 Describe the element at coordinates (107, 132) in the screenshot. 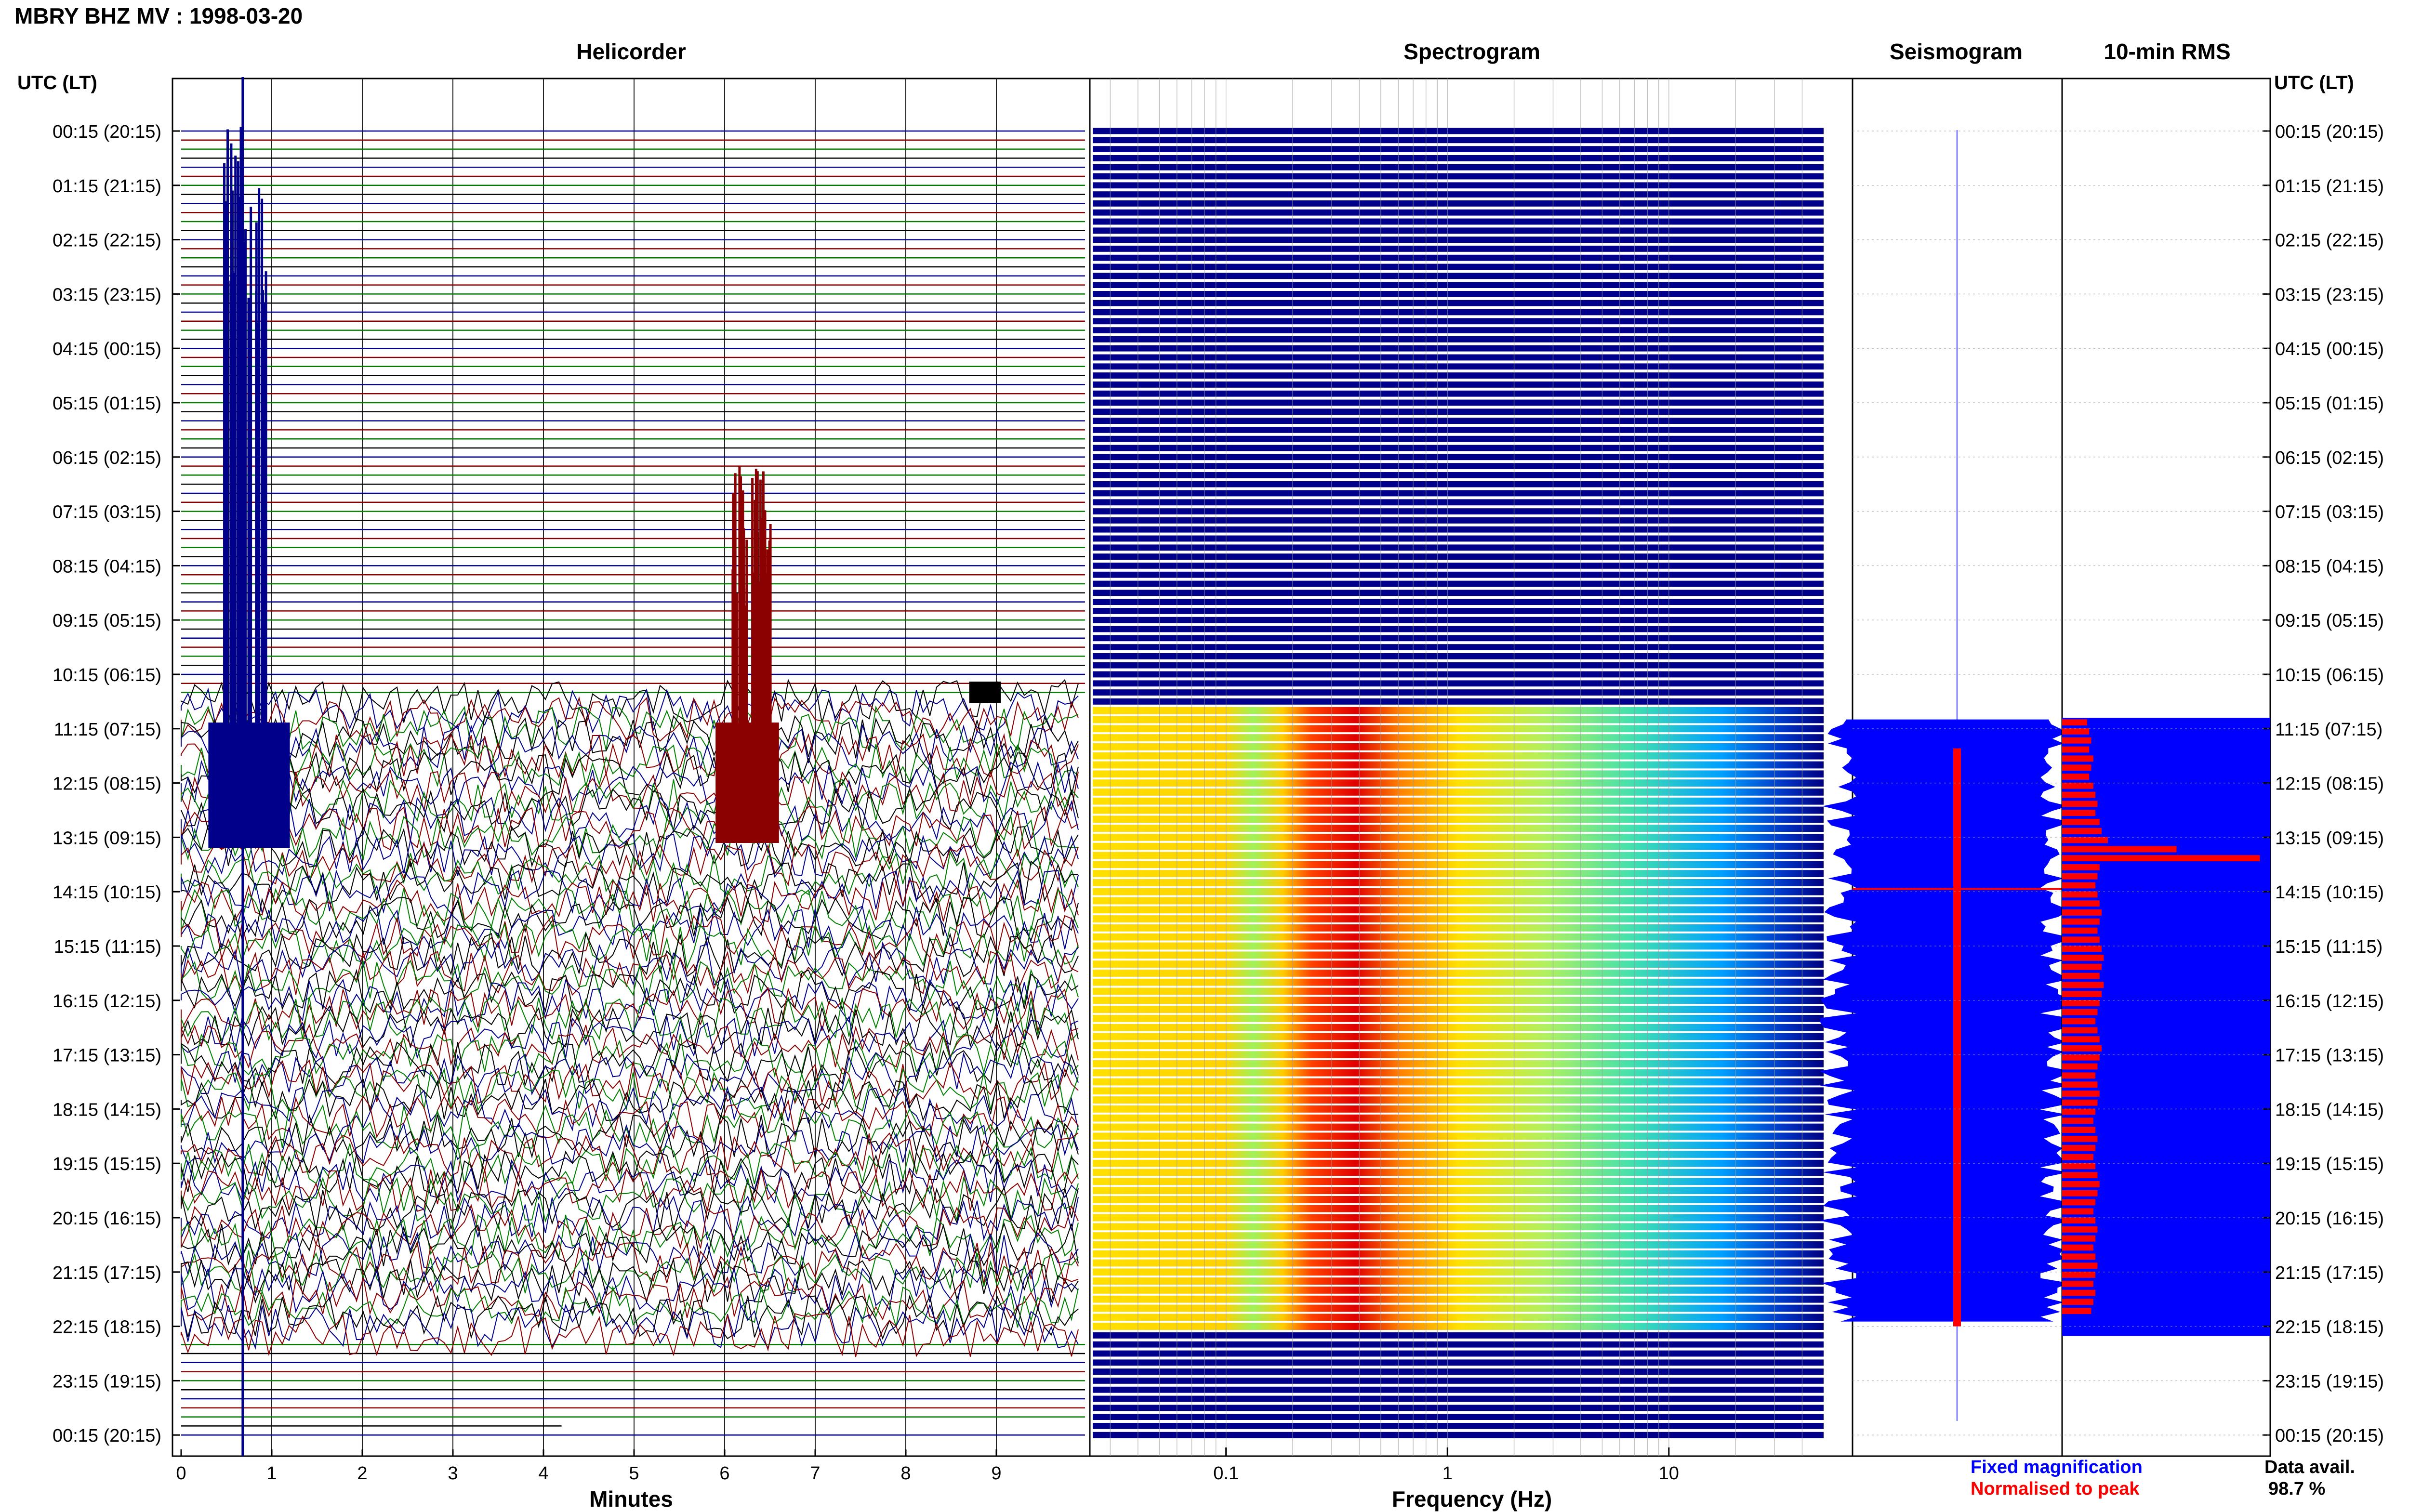

I see `time-label-left: 00:15 (20:15)` at that location.